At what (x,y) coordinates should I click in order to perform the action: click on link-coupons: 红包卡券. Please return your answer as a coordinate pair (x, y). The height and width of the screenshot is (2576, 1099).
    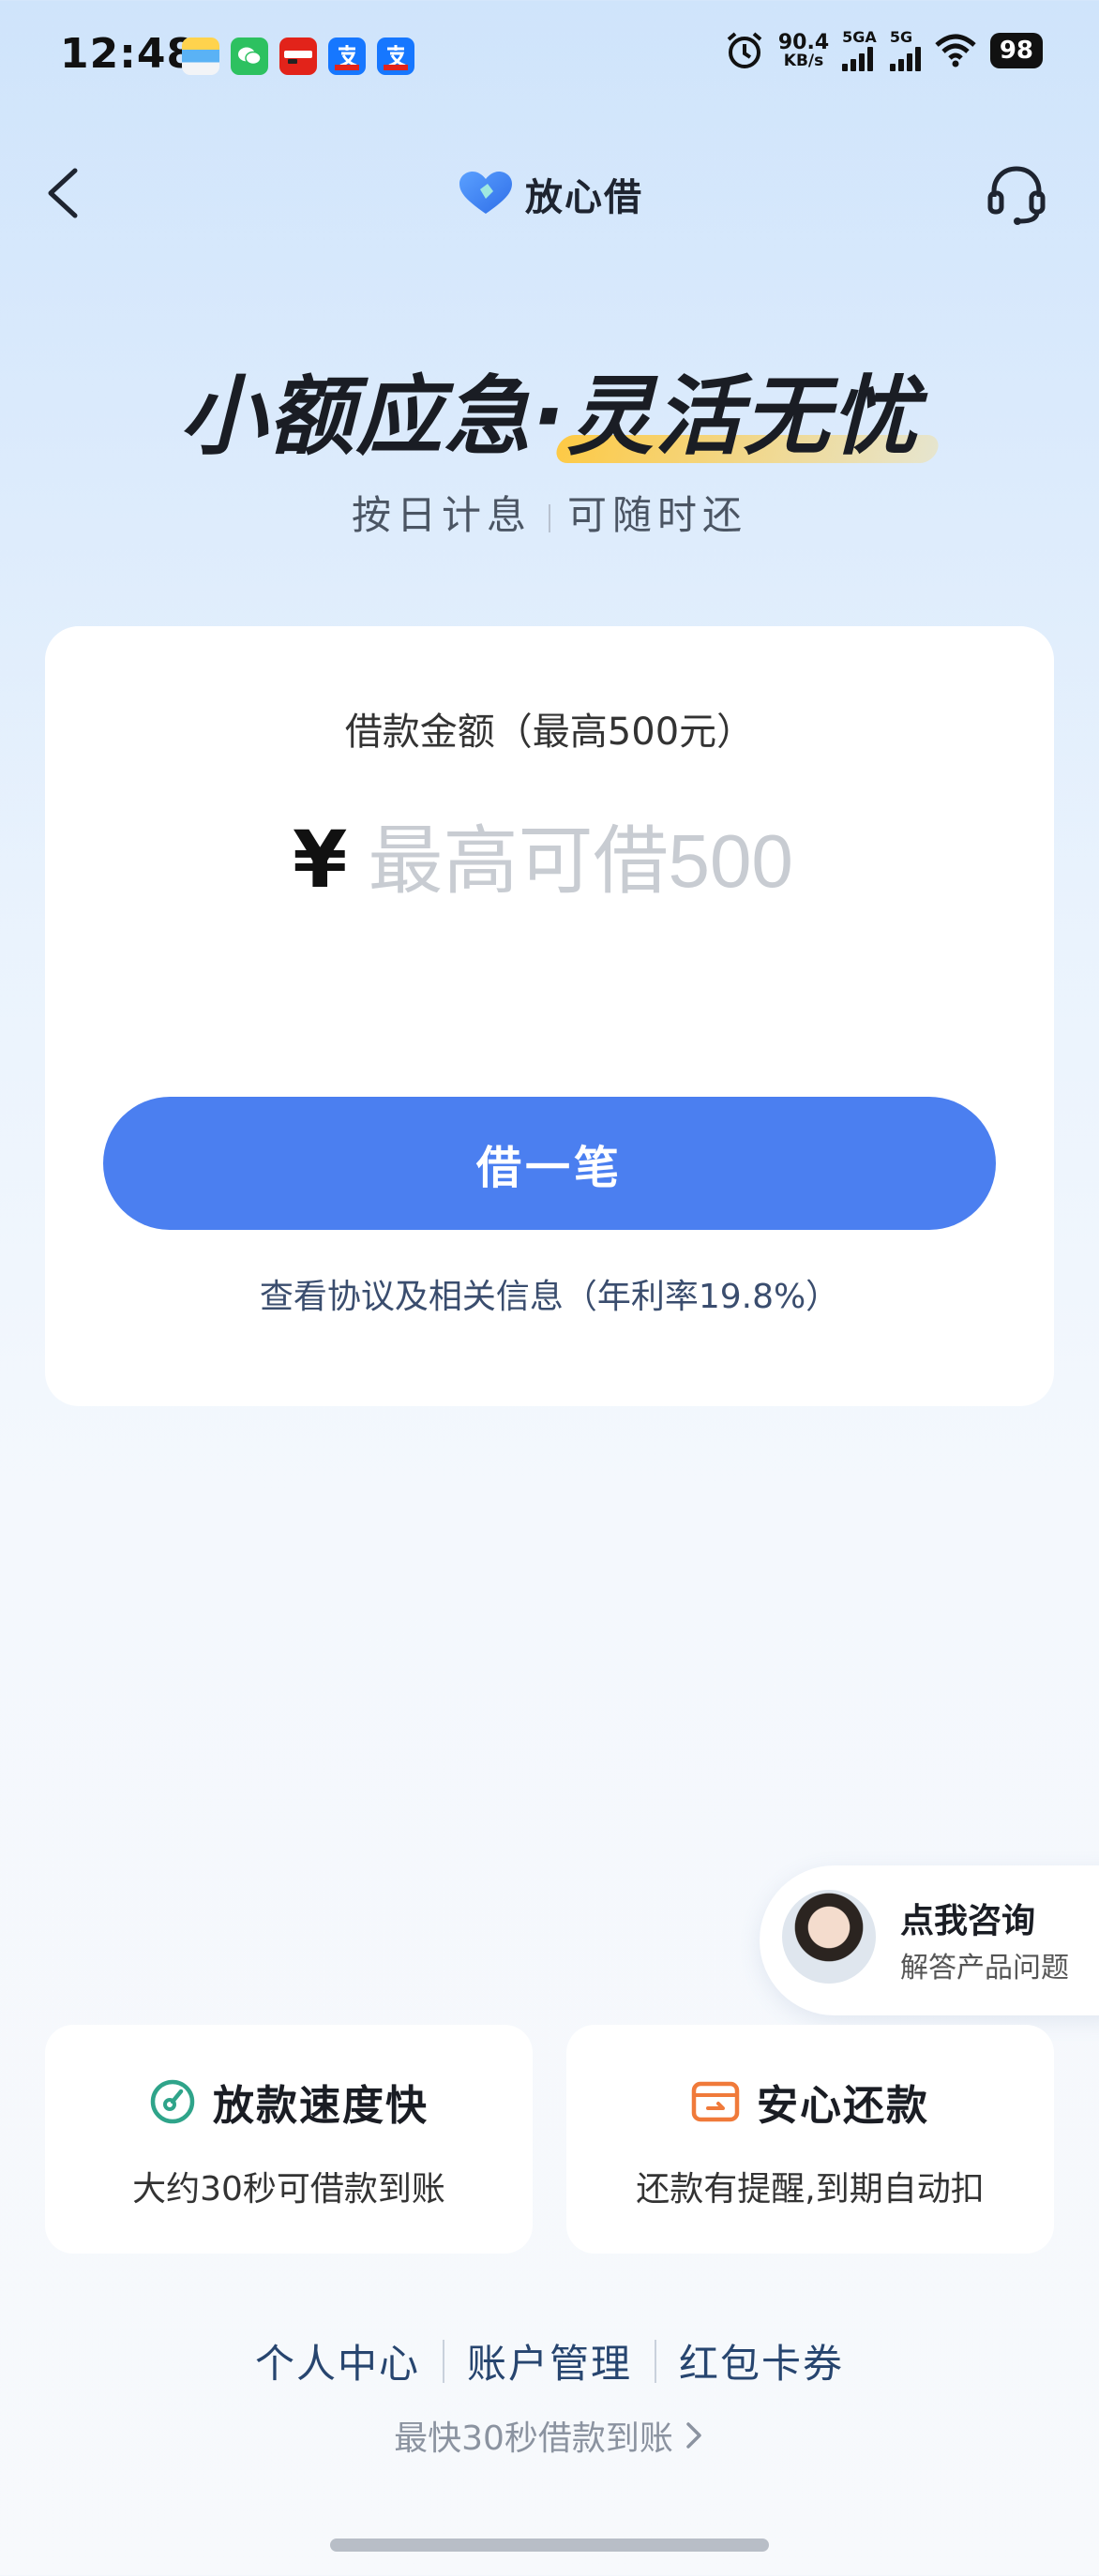
    Looking at the image, I should click on (761, 2361).